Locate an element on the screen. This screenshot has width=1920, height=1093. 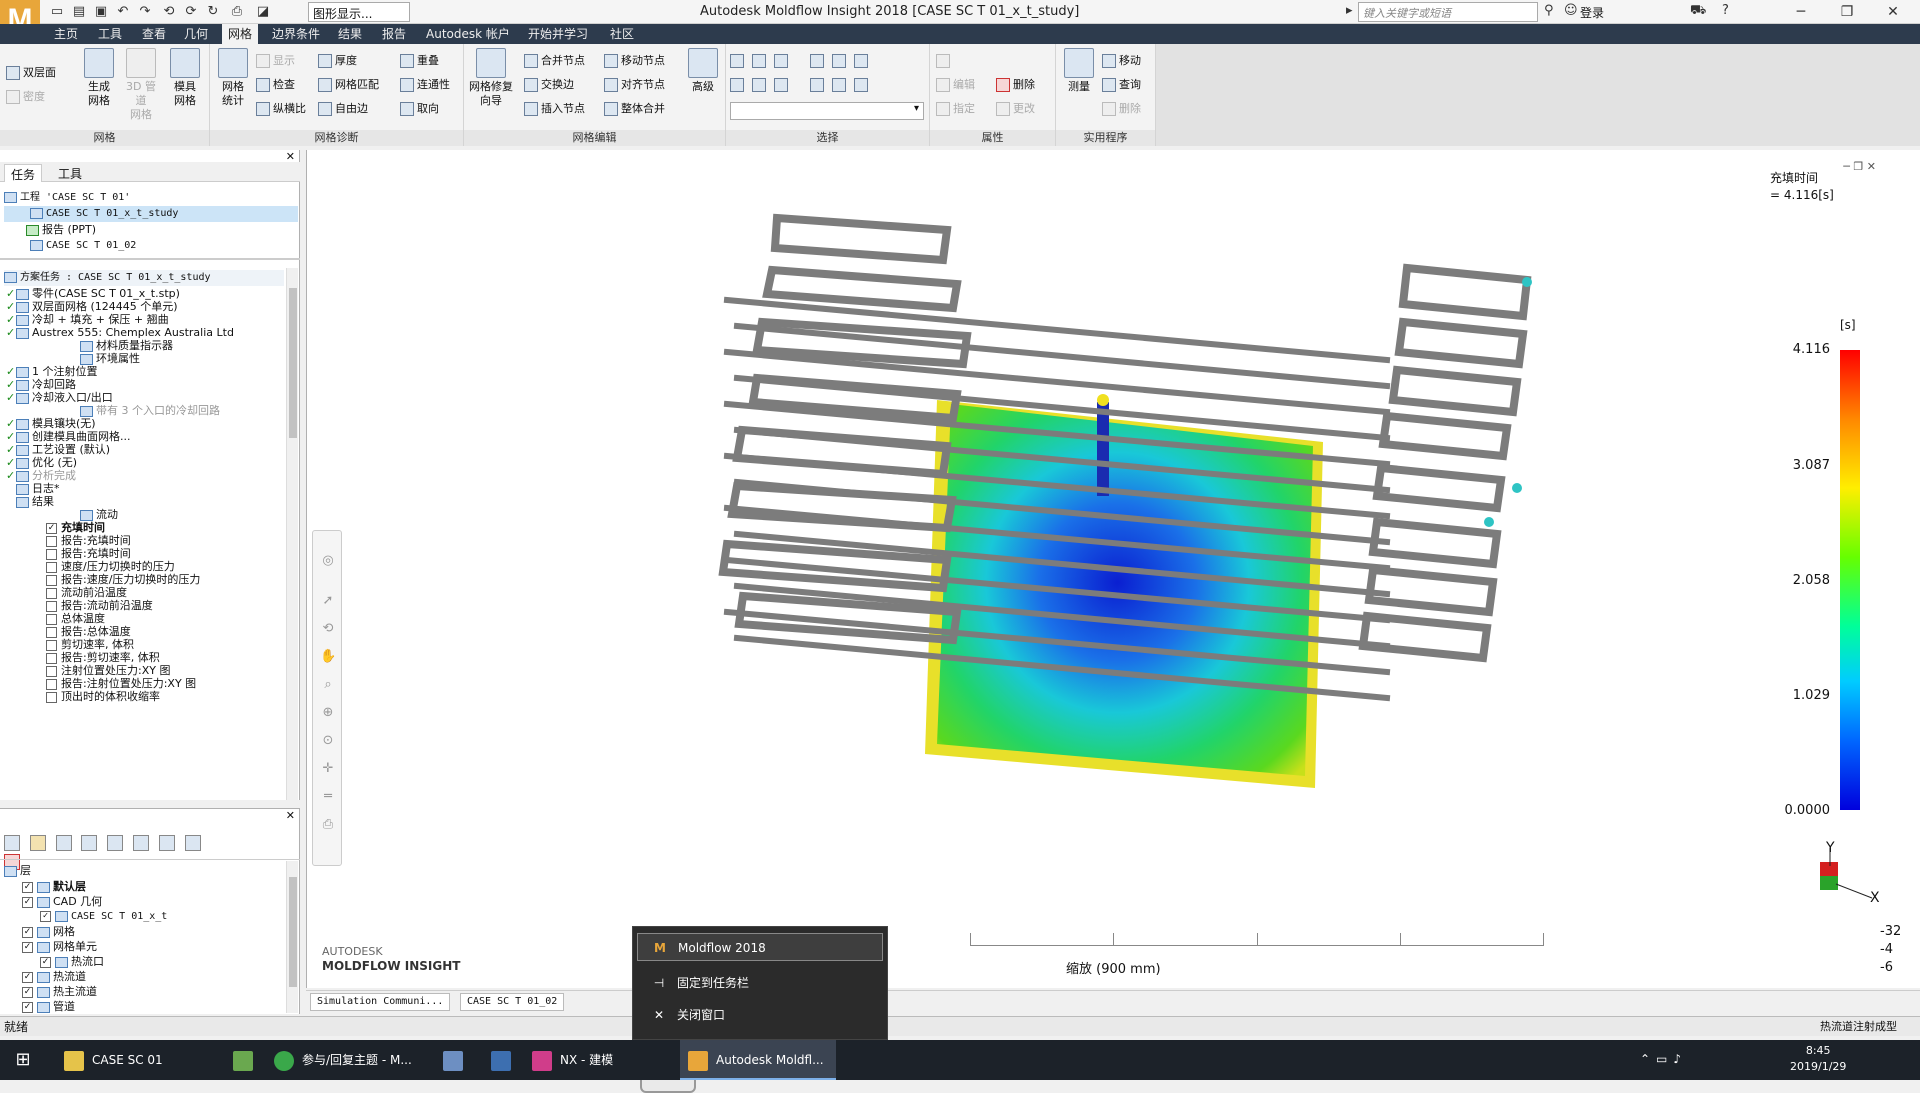
system-tray-icons: ⌃▭♪ is located at coordinates (1663, 1059).